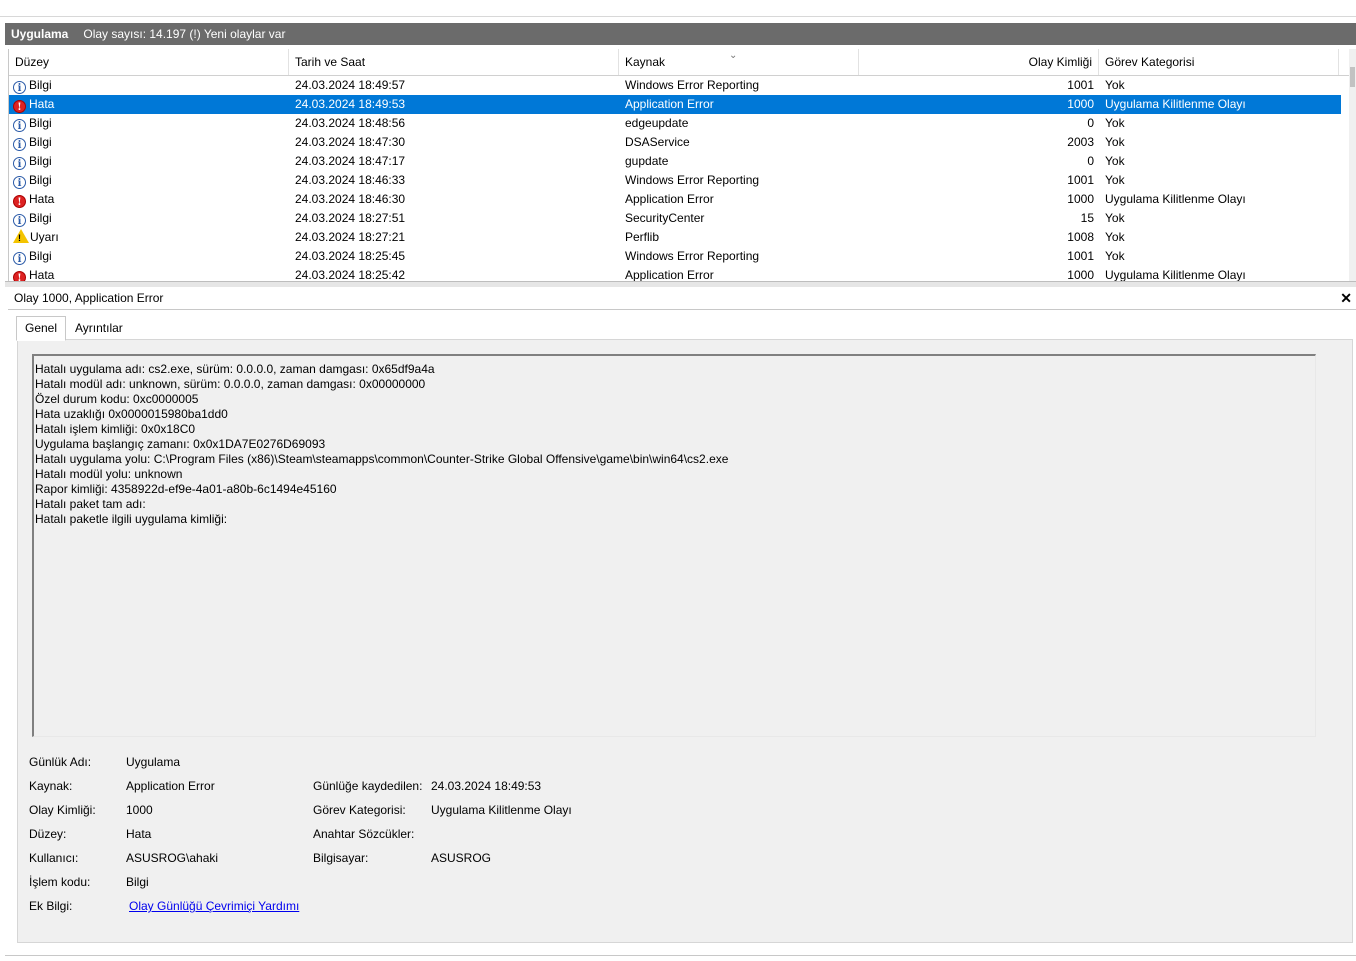  Describe the element at coordinates (350, 161) in the screenshot. I see `cell-date: 24.03.2024 18:47:17` at that location.